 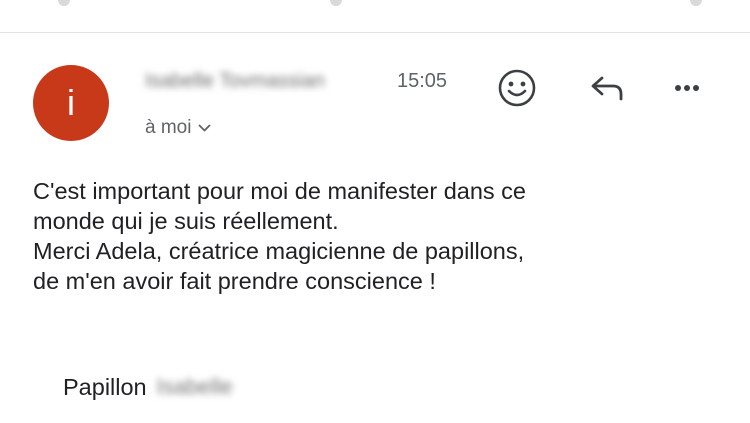 I want to click on previous-message-edge, so click(x=375, y=16).